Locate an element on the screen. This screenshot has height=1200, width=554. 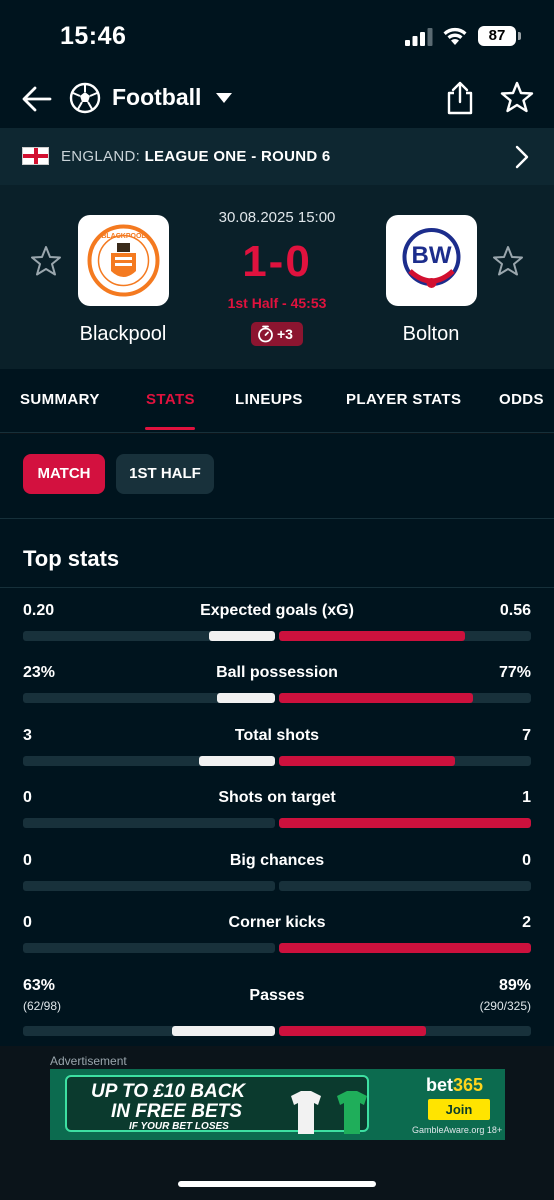
stat-label: Passes is located at coordinates (277, 995).